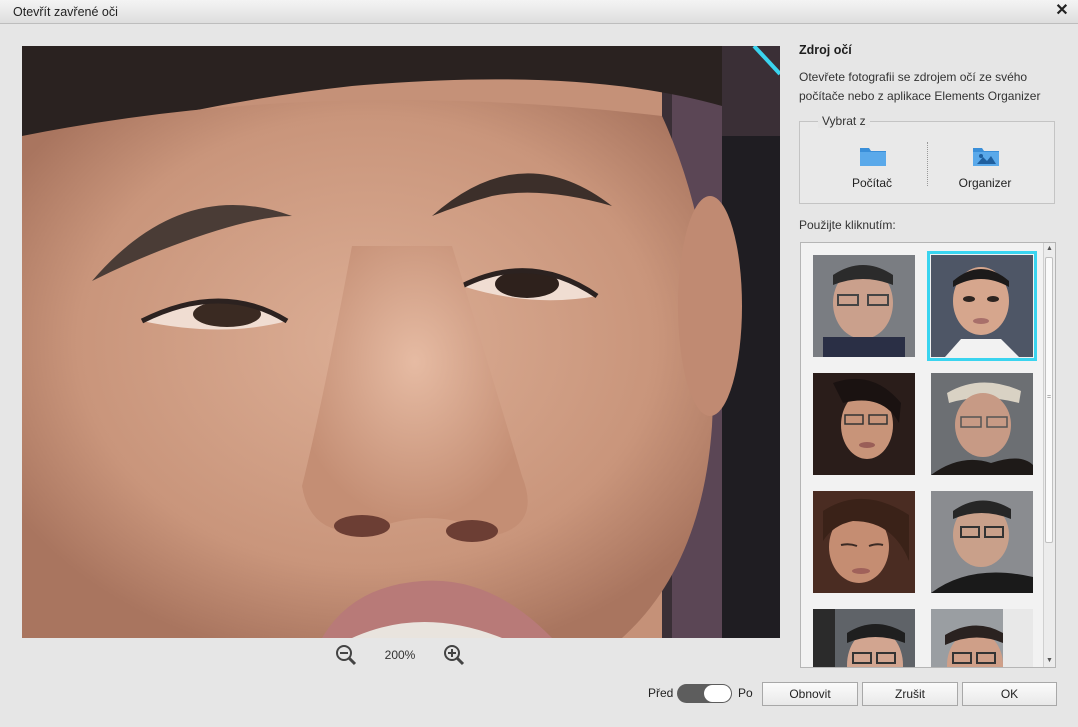  Describe the element at coordinates (928, 455) in the screenshot. I see `thumbnail-list: ▲ = ▼` at that location.